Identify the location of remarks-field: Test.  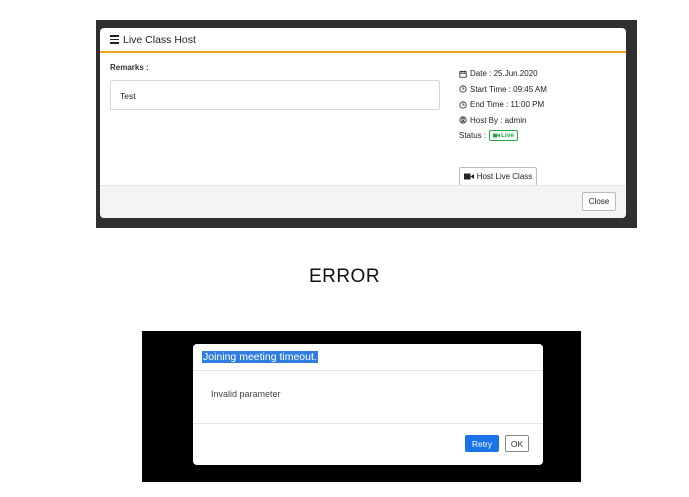
(275, 95).